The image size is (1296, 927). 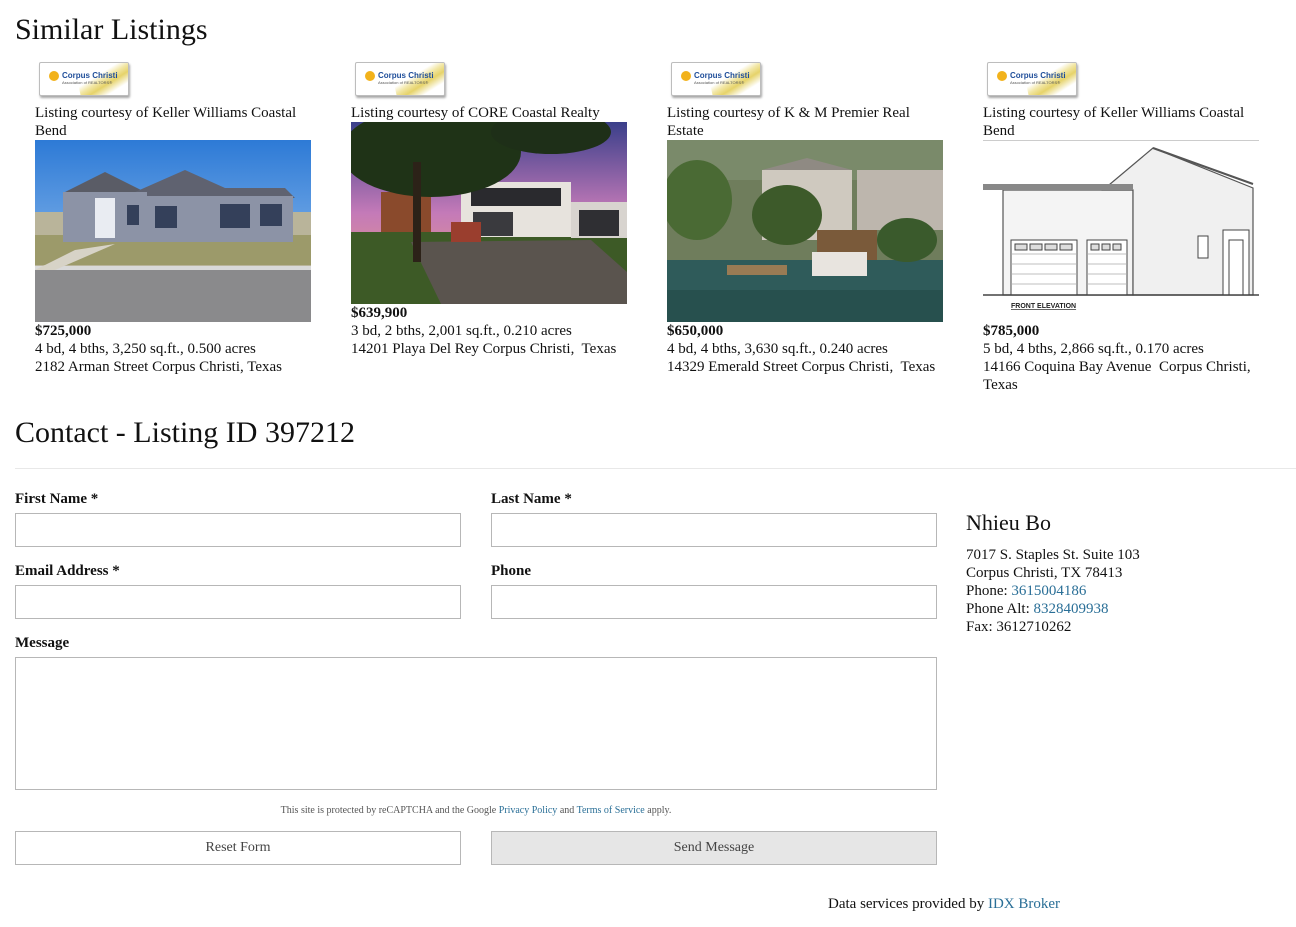 I want to click on contact-title: Contact - Listing ID 397212, so click(x=185, y=432).